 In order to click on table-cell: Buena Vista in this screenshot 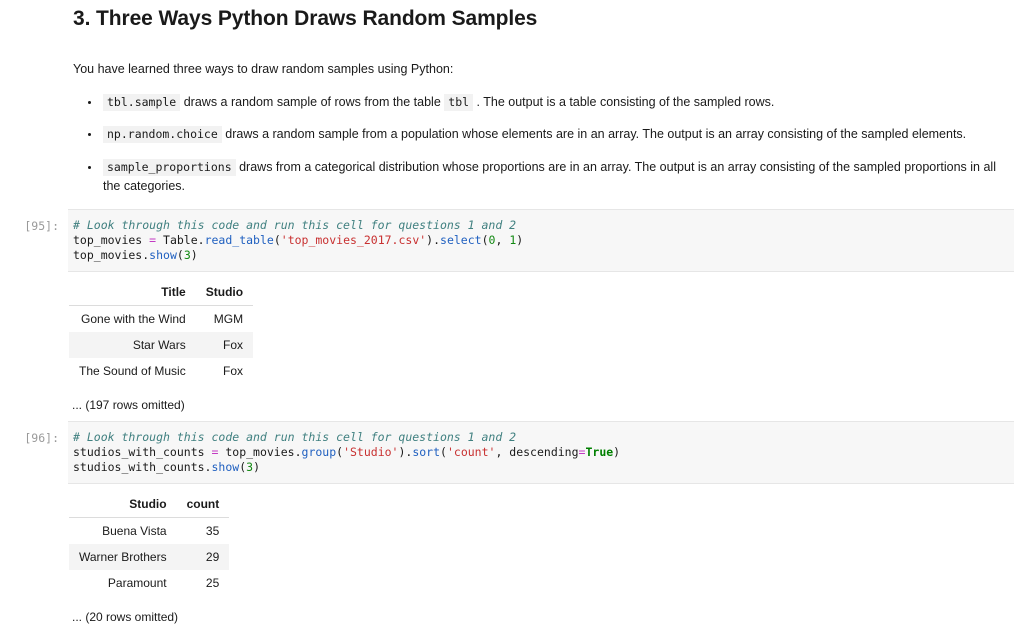, I will do `click(134, 531)`.